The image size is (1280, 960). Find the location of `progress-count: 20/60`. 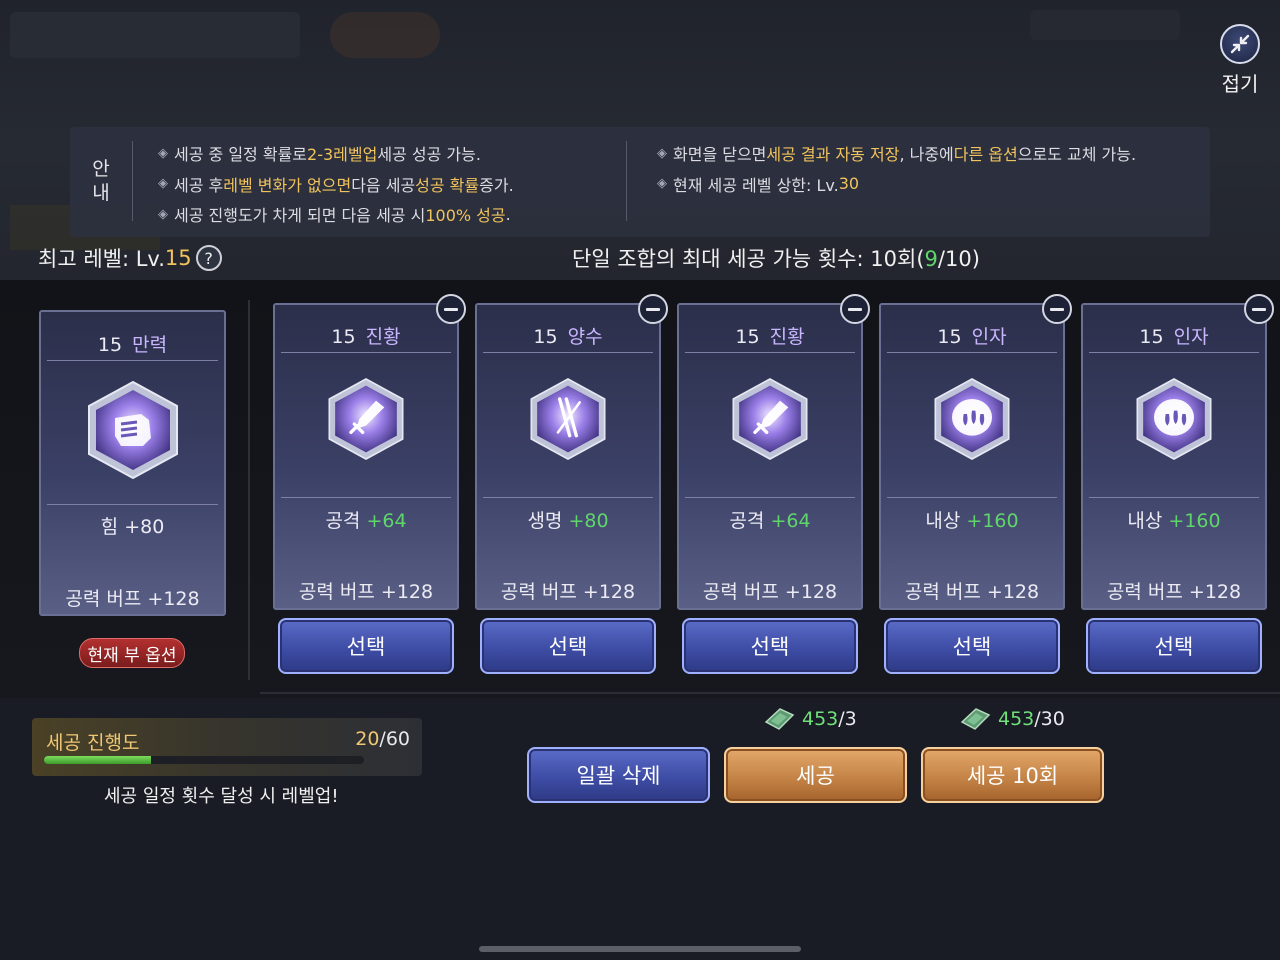

progress-count: 20/60 is located at coordinates (382, 739).